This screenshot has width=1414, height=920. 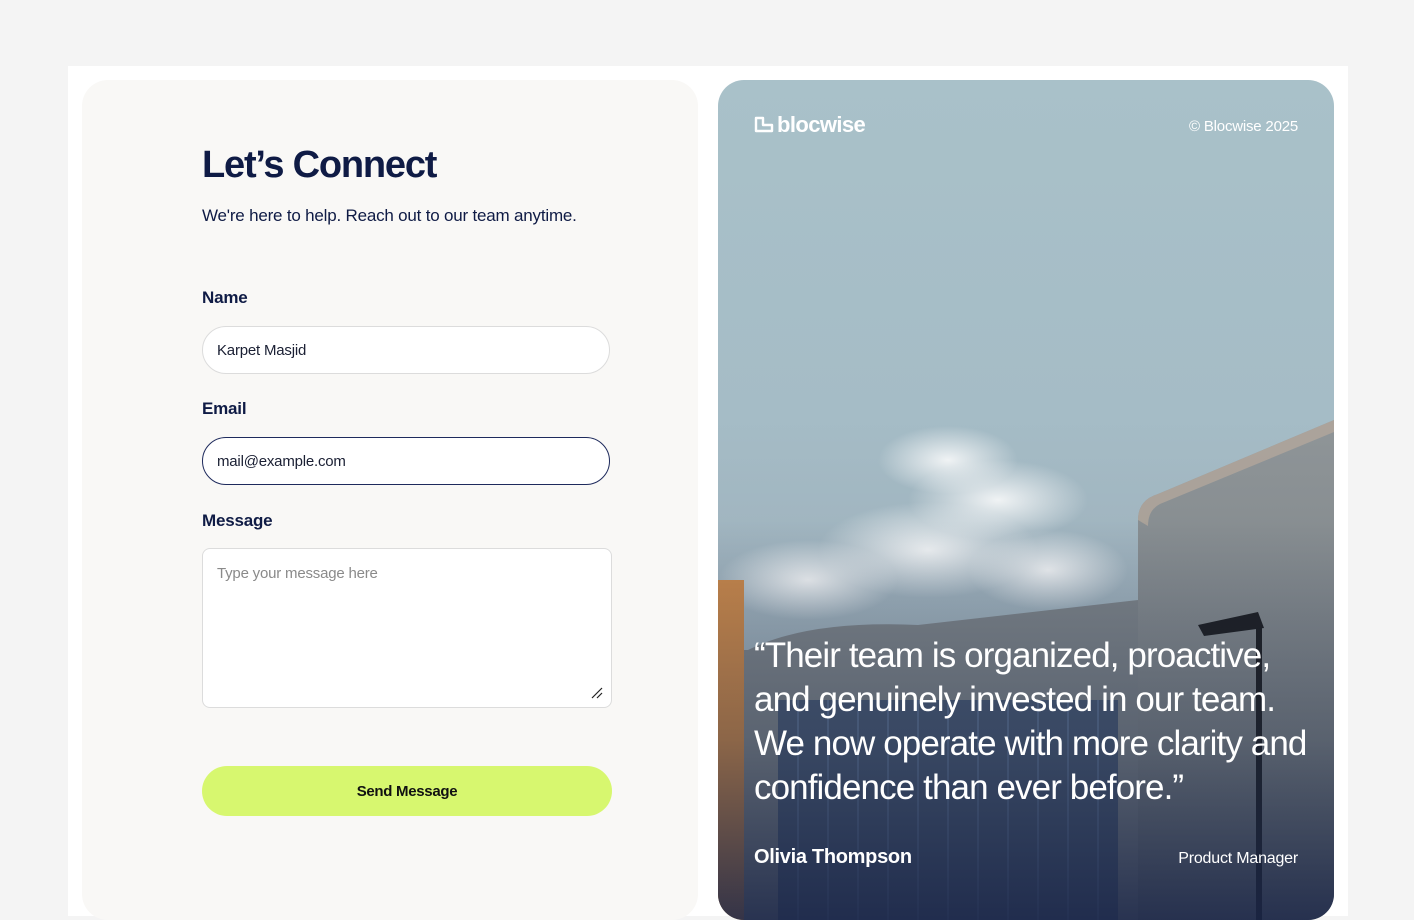 I want to click on email-label: Email, so click(x=224, y=408).